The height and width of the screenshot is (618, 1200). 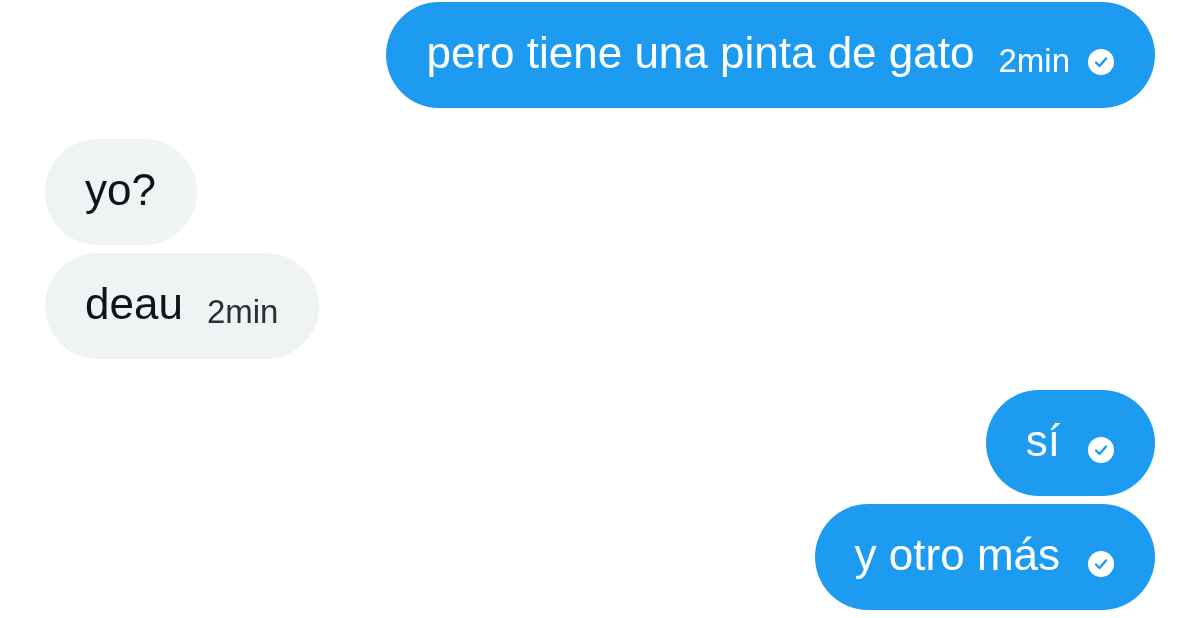 What do you see at coordinates (120, 190) in the screenshot?
I see `message-text: yo?` at bounding box center [120, 190].